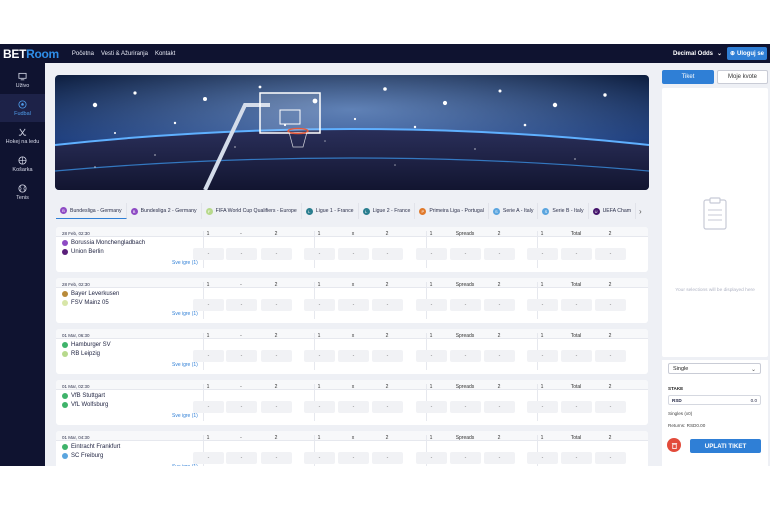  Describe the element at coordinates (563, 211) in the screenshot. I see `league-tab: S Serie B - Italy` at that location.